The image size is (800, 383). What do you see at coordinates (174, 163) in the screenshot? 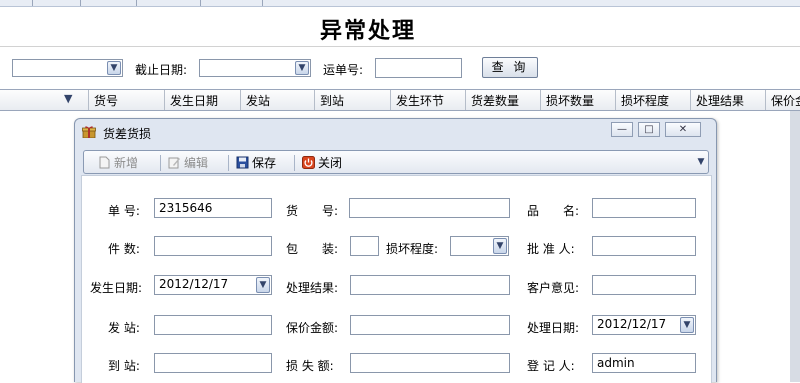
I see `edit-icon` at bounding box center [174, 163].